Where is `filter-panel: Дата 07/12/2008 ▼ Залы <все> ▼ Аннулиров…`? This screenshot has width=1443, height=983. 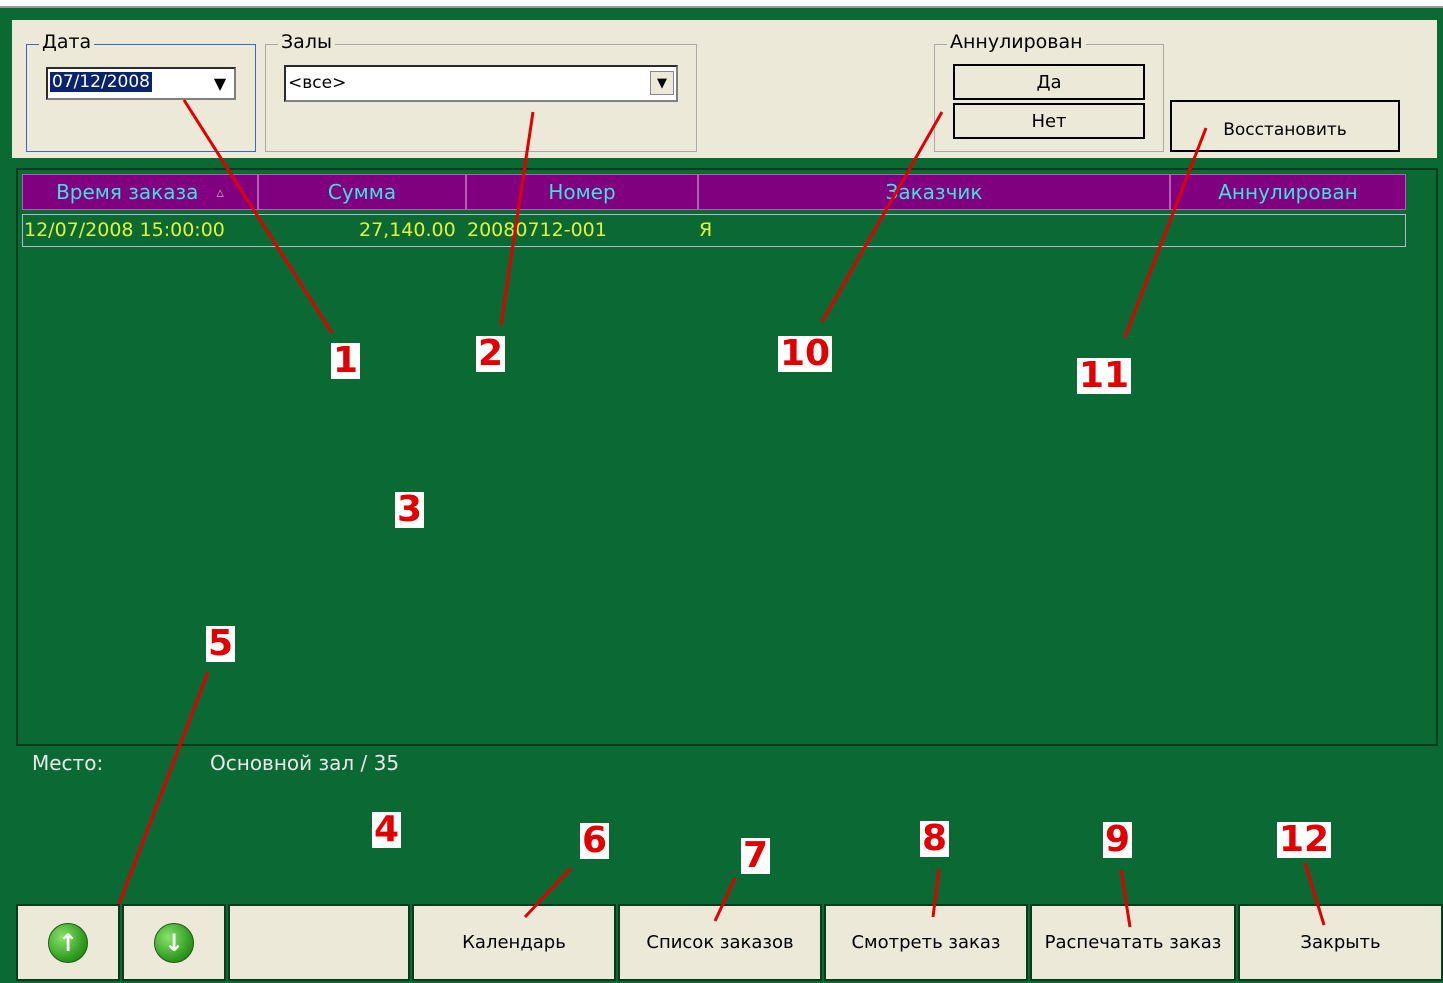 filter-panel: Дата 07/12/2008 ▼ Залы <все> ▼ Аннулиров… is located at coordinates (724, 89).